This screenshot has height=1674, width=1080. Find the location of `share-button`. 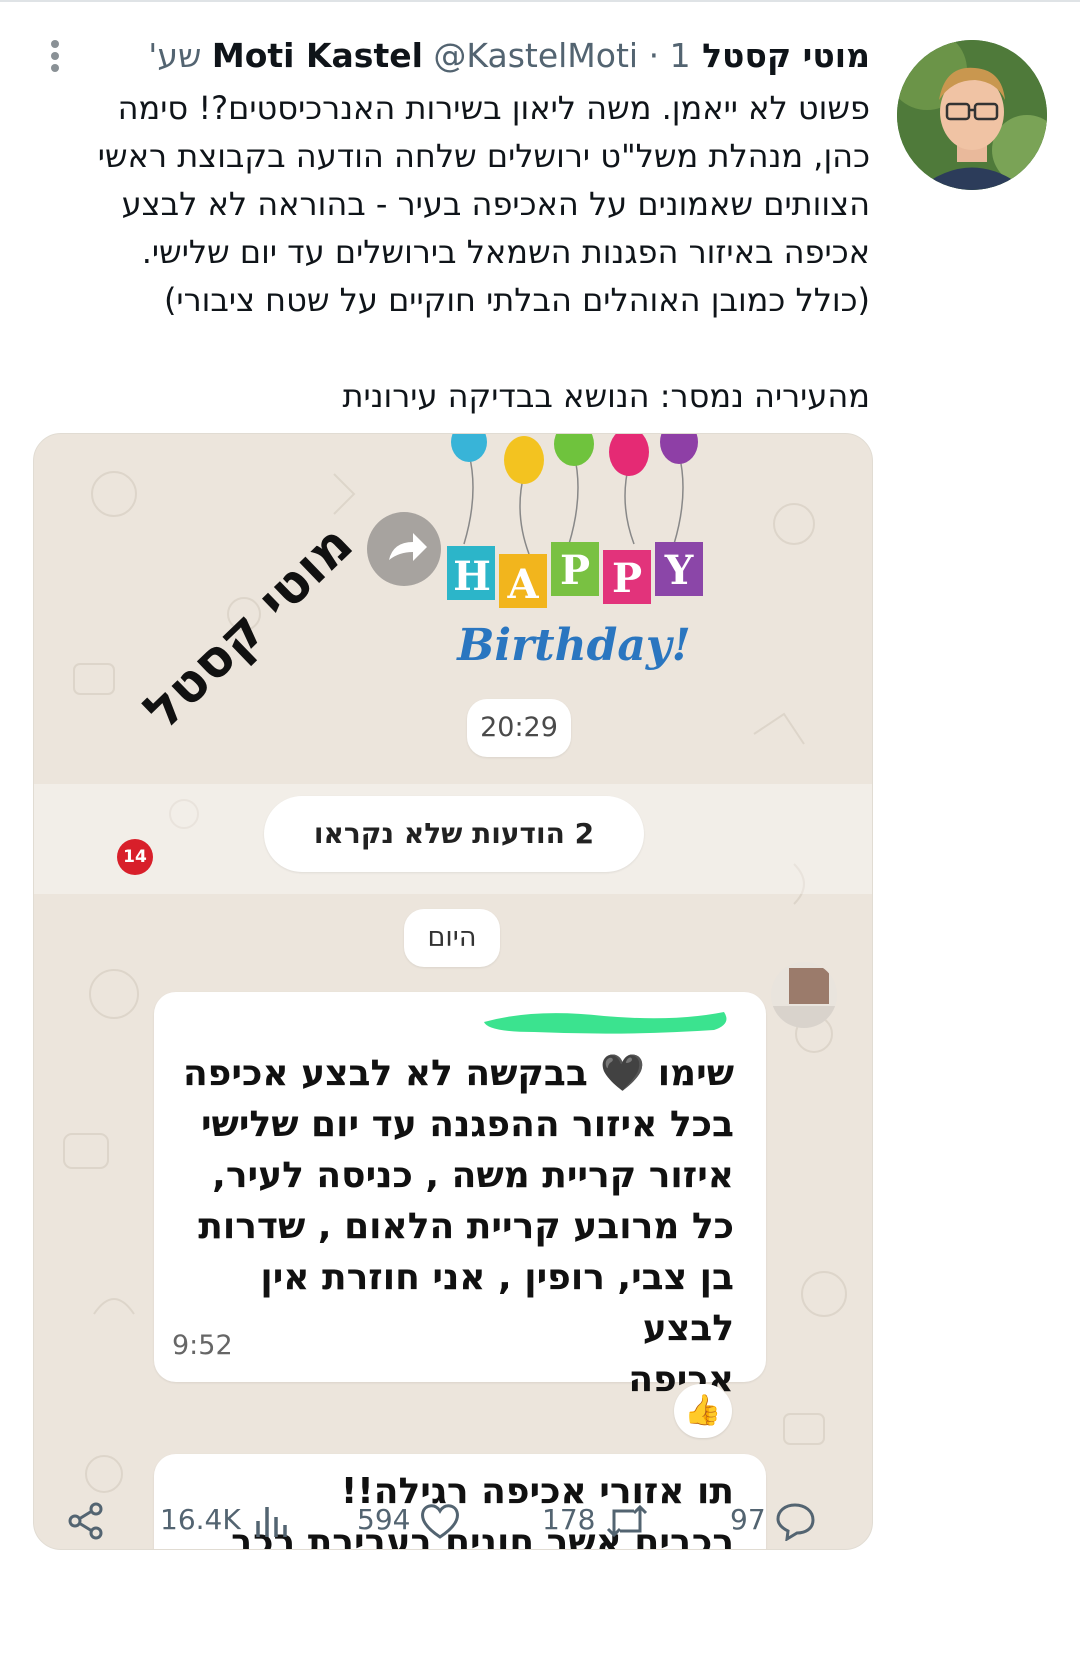

share-button is located at coordinates (86, 1520).